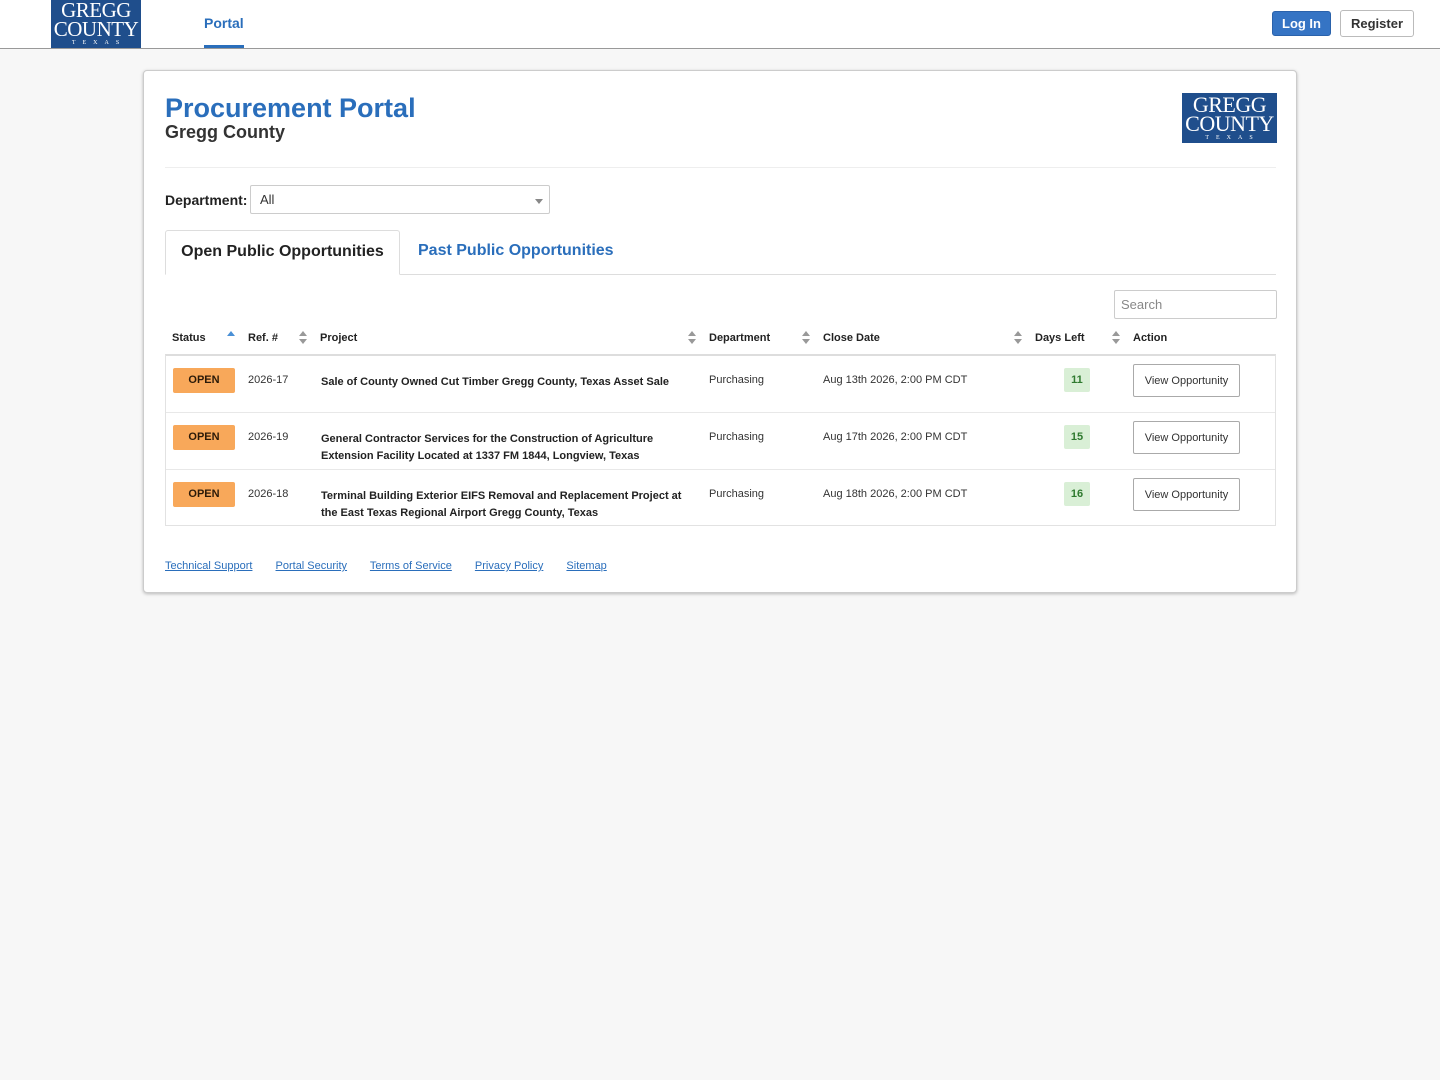 The height and width of the screenshot is (1080, 1440). Describe the element at coordinates (400, 199) in the screenshot. I see `department-select: All` at that location.